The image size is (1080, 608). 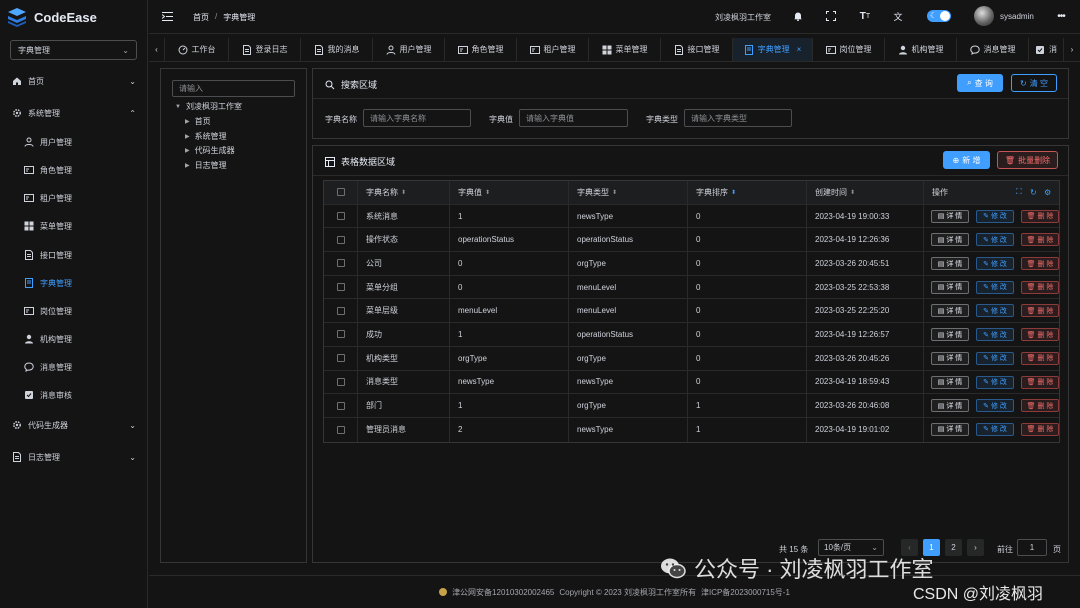 What do you see at coordinates (747, 192) in the screenshot?
I see `column-header-dict-sort: 字典排序 ⬍` at bounding box center [747, 192].